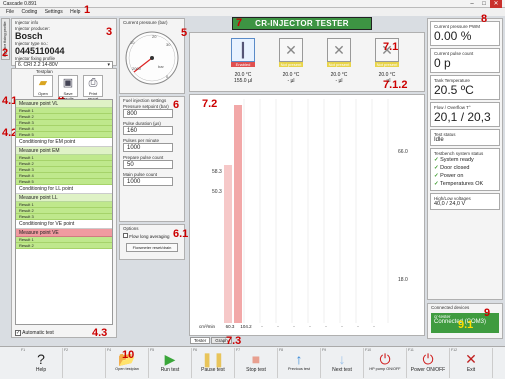  Describe the element at coordinates (125, 235) in the screenshot. I see `flow-averaging-checkbox` at that location.